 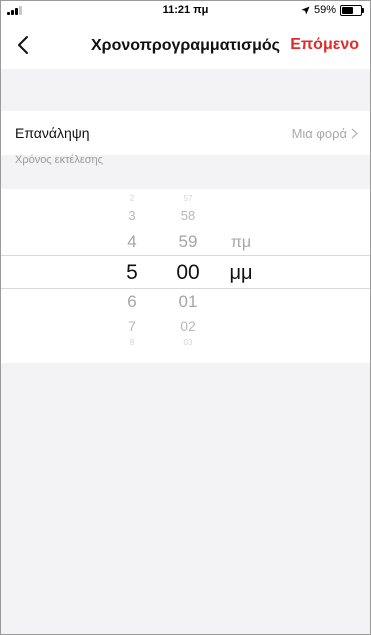 What do you see at coordinates (132, 241) in the screenshot?
I see `hour-option: 4` at bounding box center [132, 241].